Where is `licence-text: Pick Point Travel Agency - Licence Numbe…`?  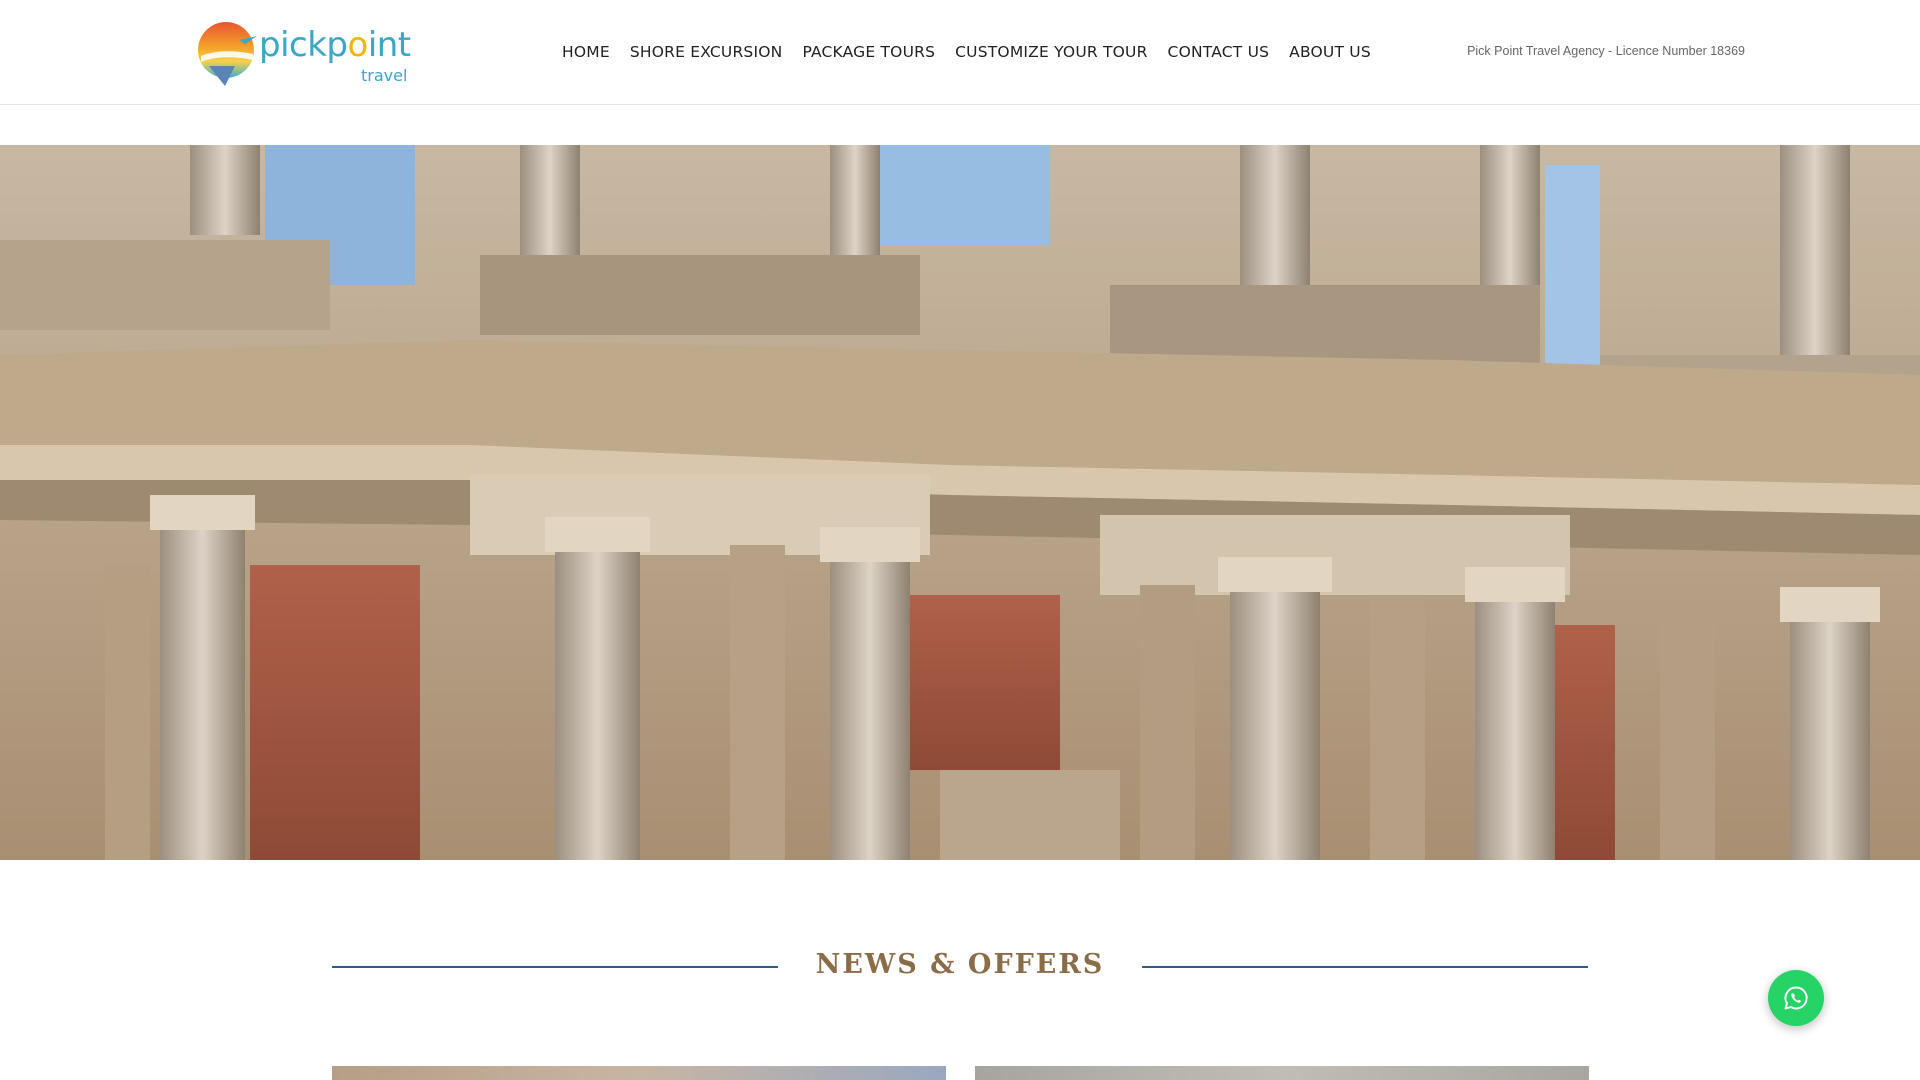
licence-text: Pick Point Travel Agency - Licence Numbe… is located at coordinates (1606, 51).